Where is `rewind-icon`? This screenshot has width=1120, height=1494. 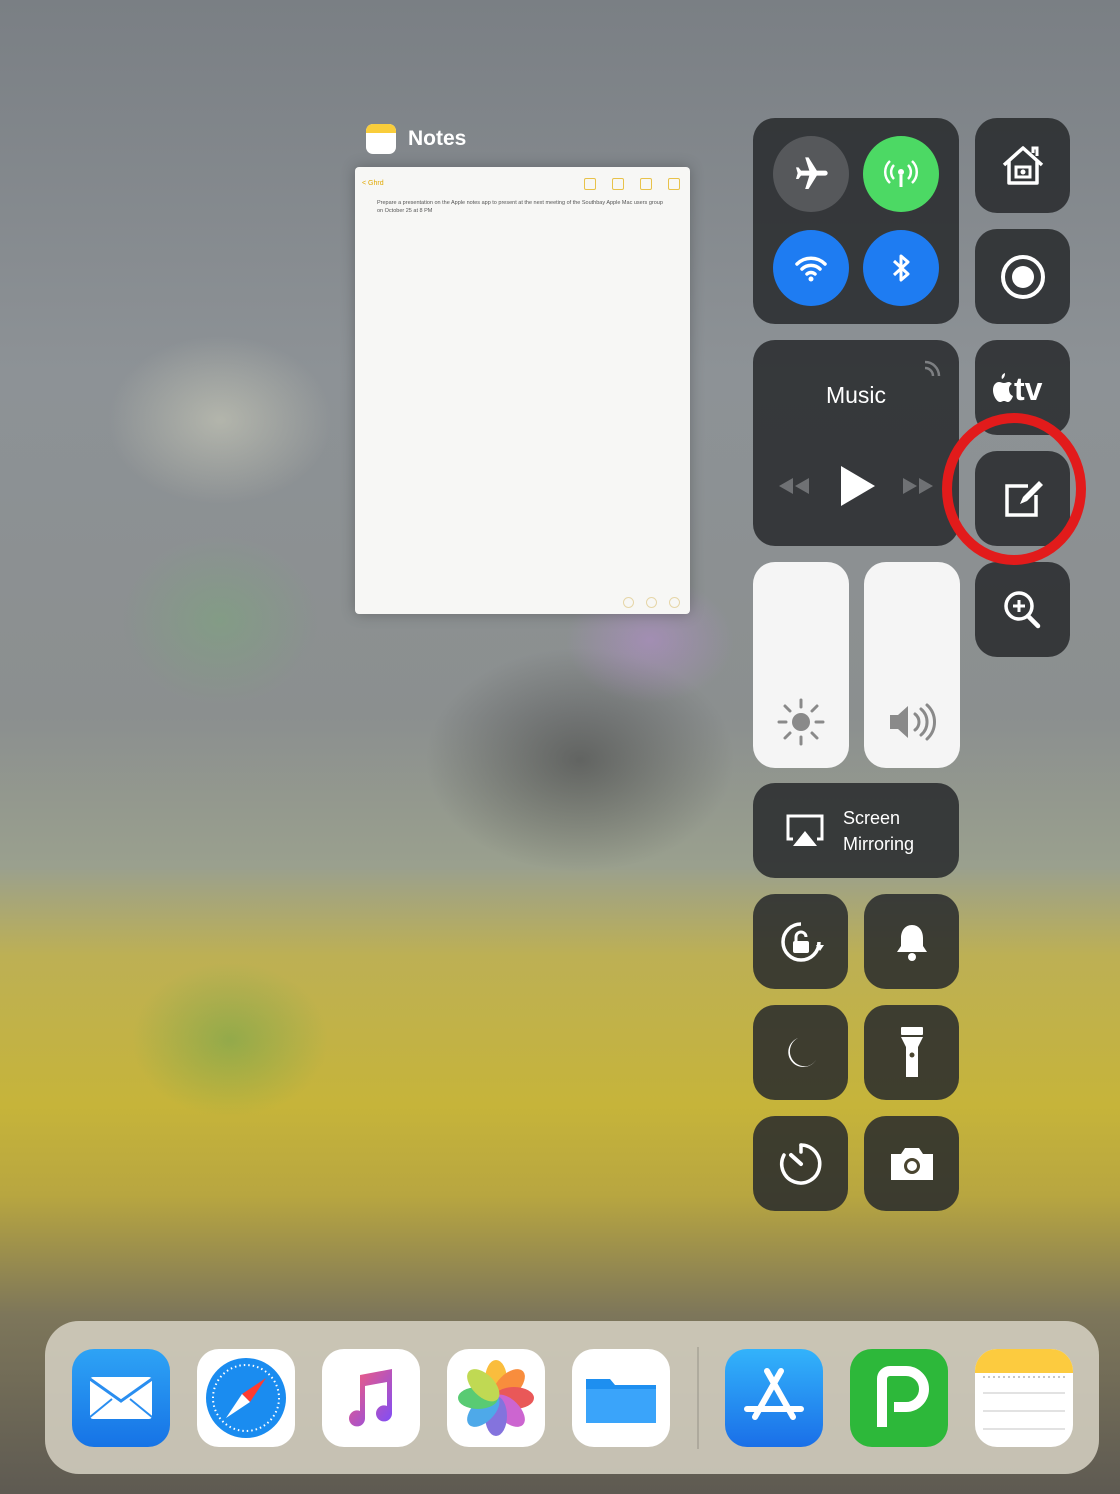 rewind-icon is located at coordinates (794, 486).